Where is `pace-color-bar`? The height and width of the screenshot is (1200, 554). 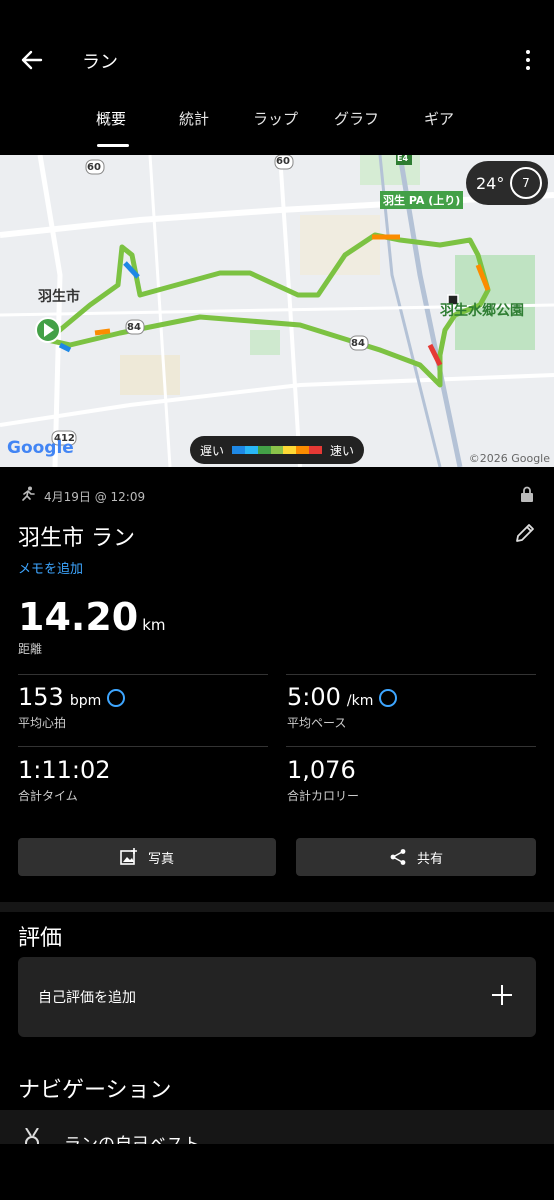 pace-color-bar is located at coordinates (277, 450).